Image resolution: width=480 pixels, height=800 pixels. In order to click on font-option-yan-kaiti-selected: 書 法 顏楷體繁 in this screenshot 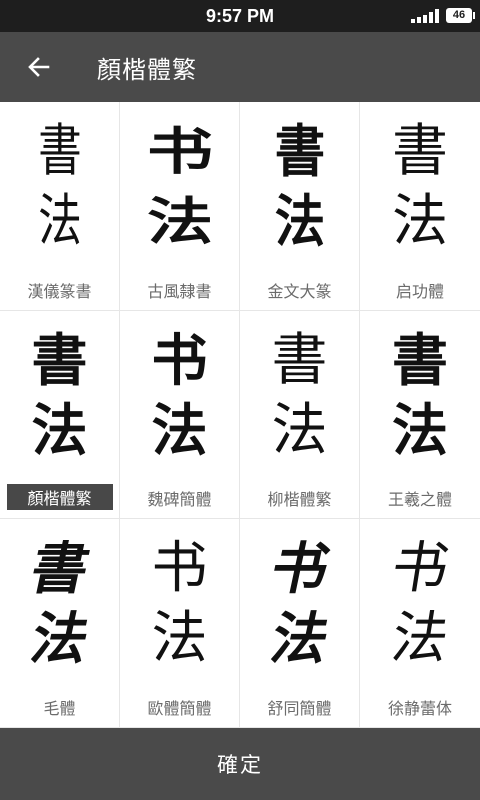, I will do `click(60, 415)`.